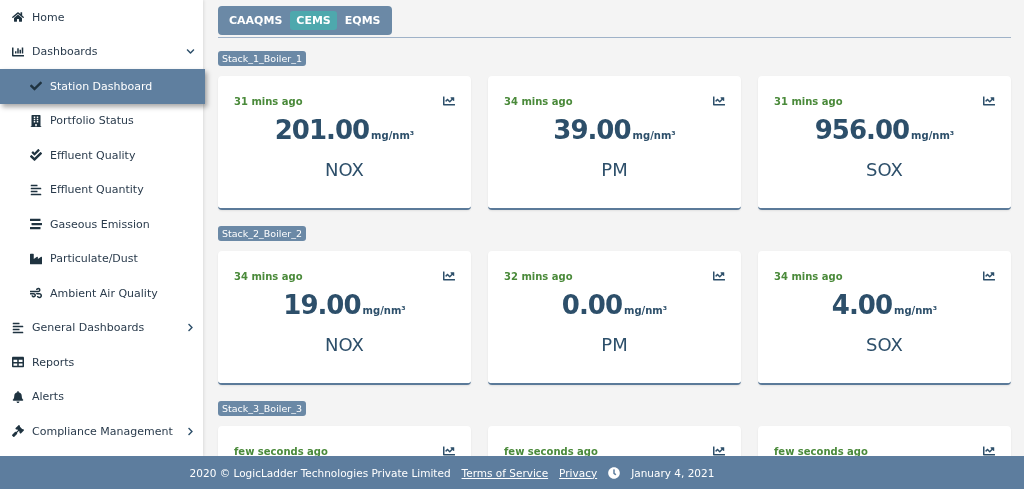 This screenshot has width=1024, height=489. I want to click on sidebar-item: Ambient Air Quality, so click(101, 293).